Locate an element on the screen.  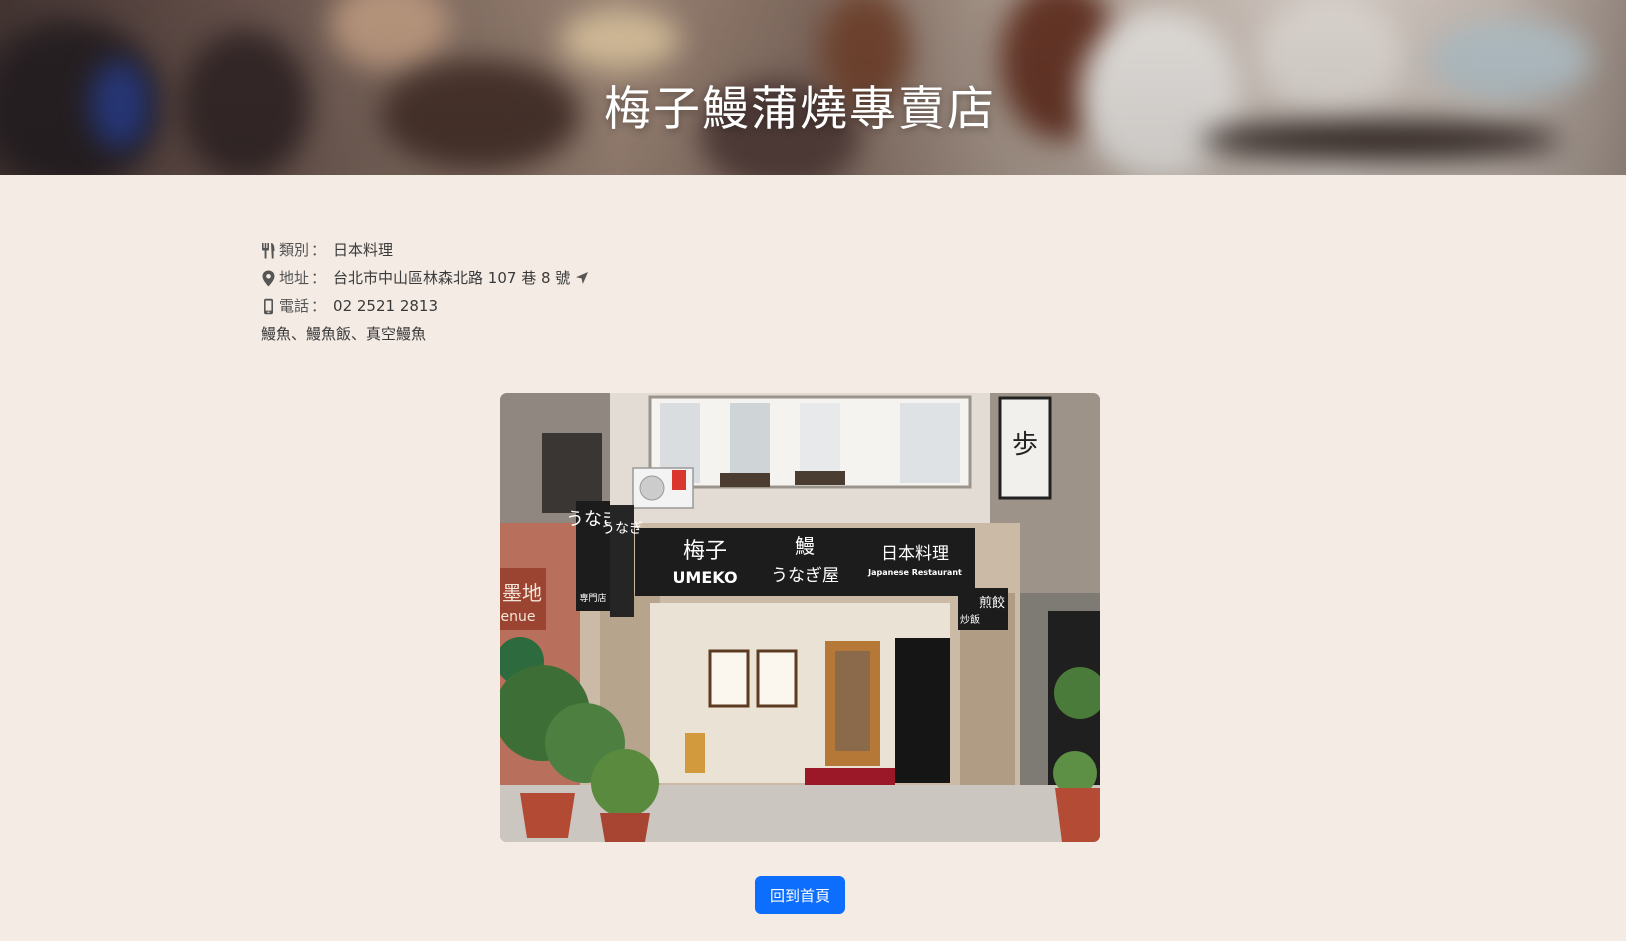
svg-text: 専門店 is located at coordinates (592, 598).